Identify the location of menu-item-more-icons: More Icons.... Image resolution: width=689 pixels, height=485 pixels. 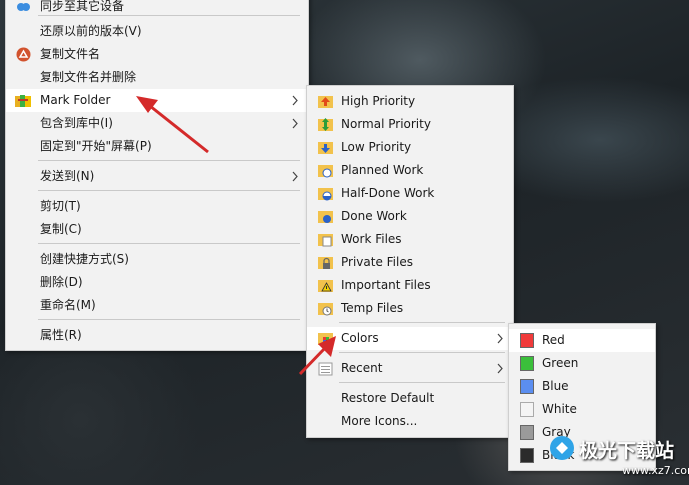
(410, 421).